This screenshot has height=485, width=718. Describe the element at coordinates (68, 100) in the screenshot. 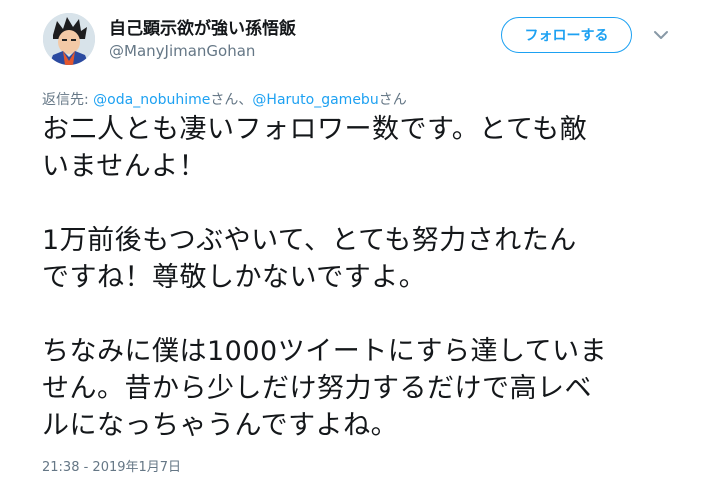

I see `reply-prefix: 返信先:` at that location.